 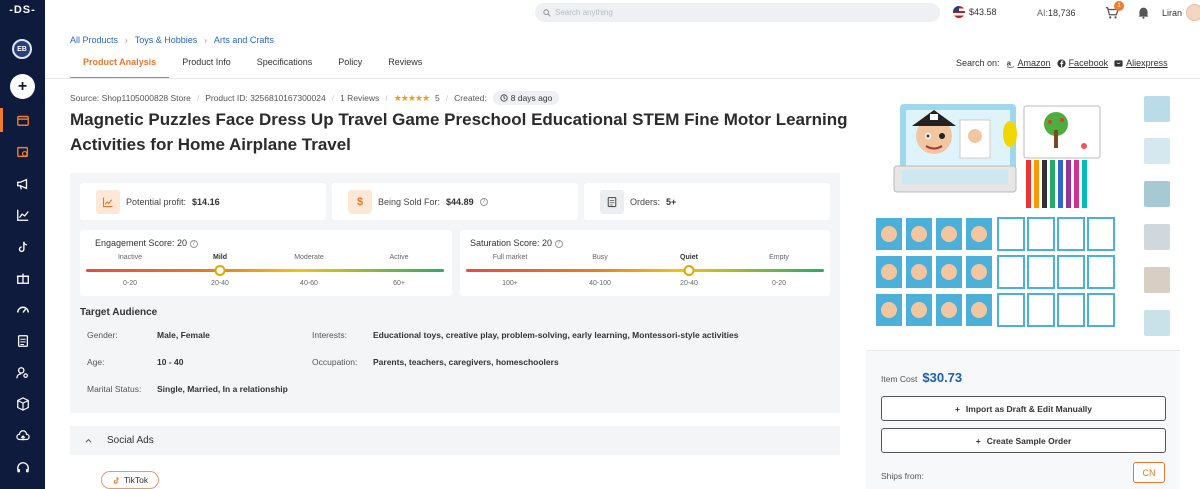 I want to click on saturation-gauge, so click(x=645, y=270).